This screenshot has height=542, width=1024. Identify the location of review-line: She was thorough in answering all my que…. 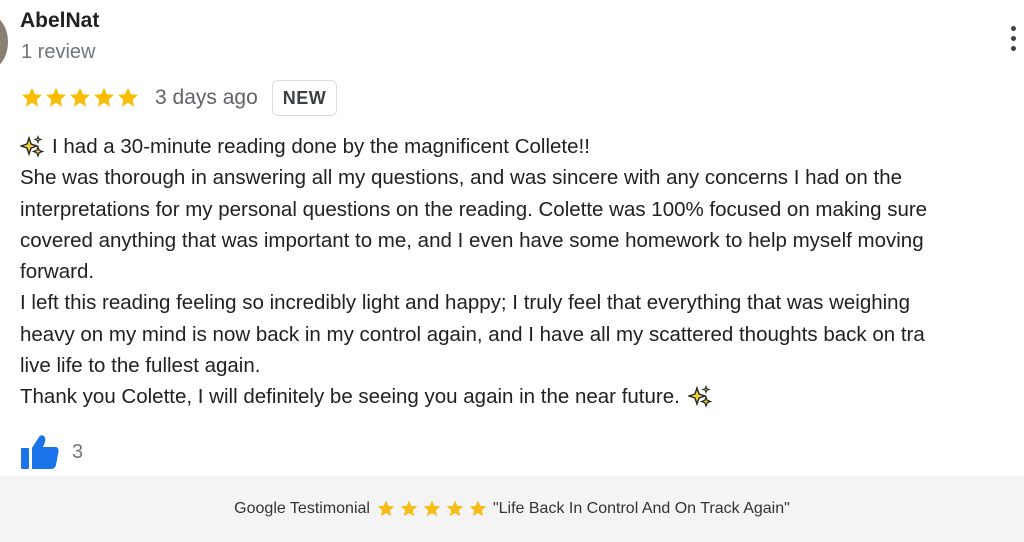
(522, 177).